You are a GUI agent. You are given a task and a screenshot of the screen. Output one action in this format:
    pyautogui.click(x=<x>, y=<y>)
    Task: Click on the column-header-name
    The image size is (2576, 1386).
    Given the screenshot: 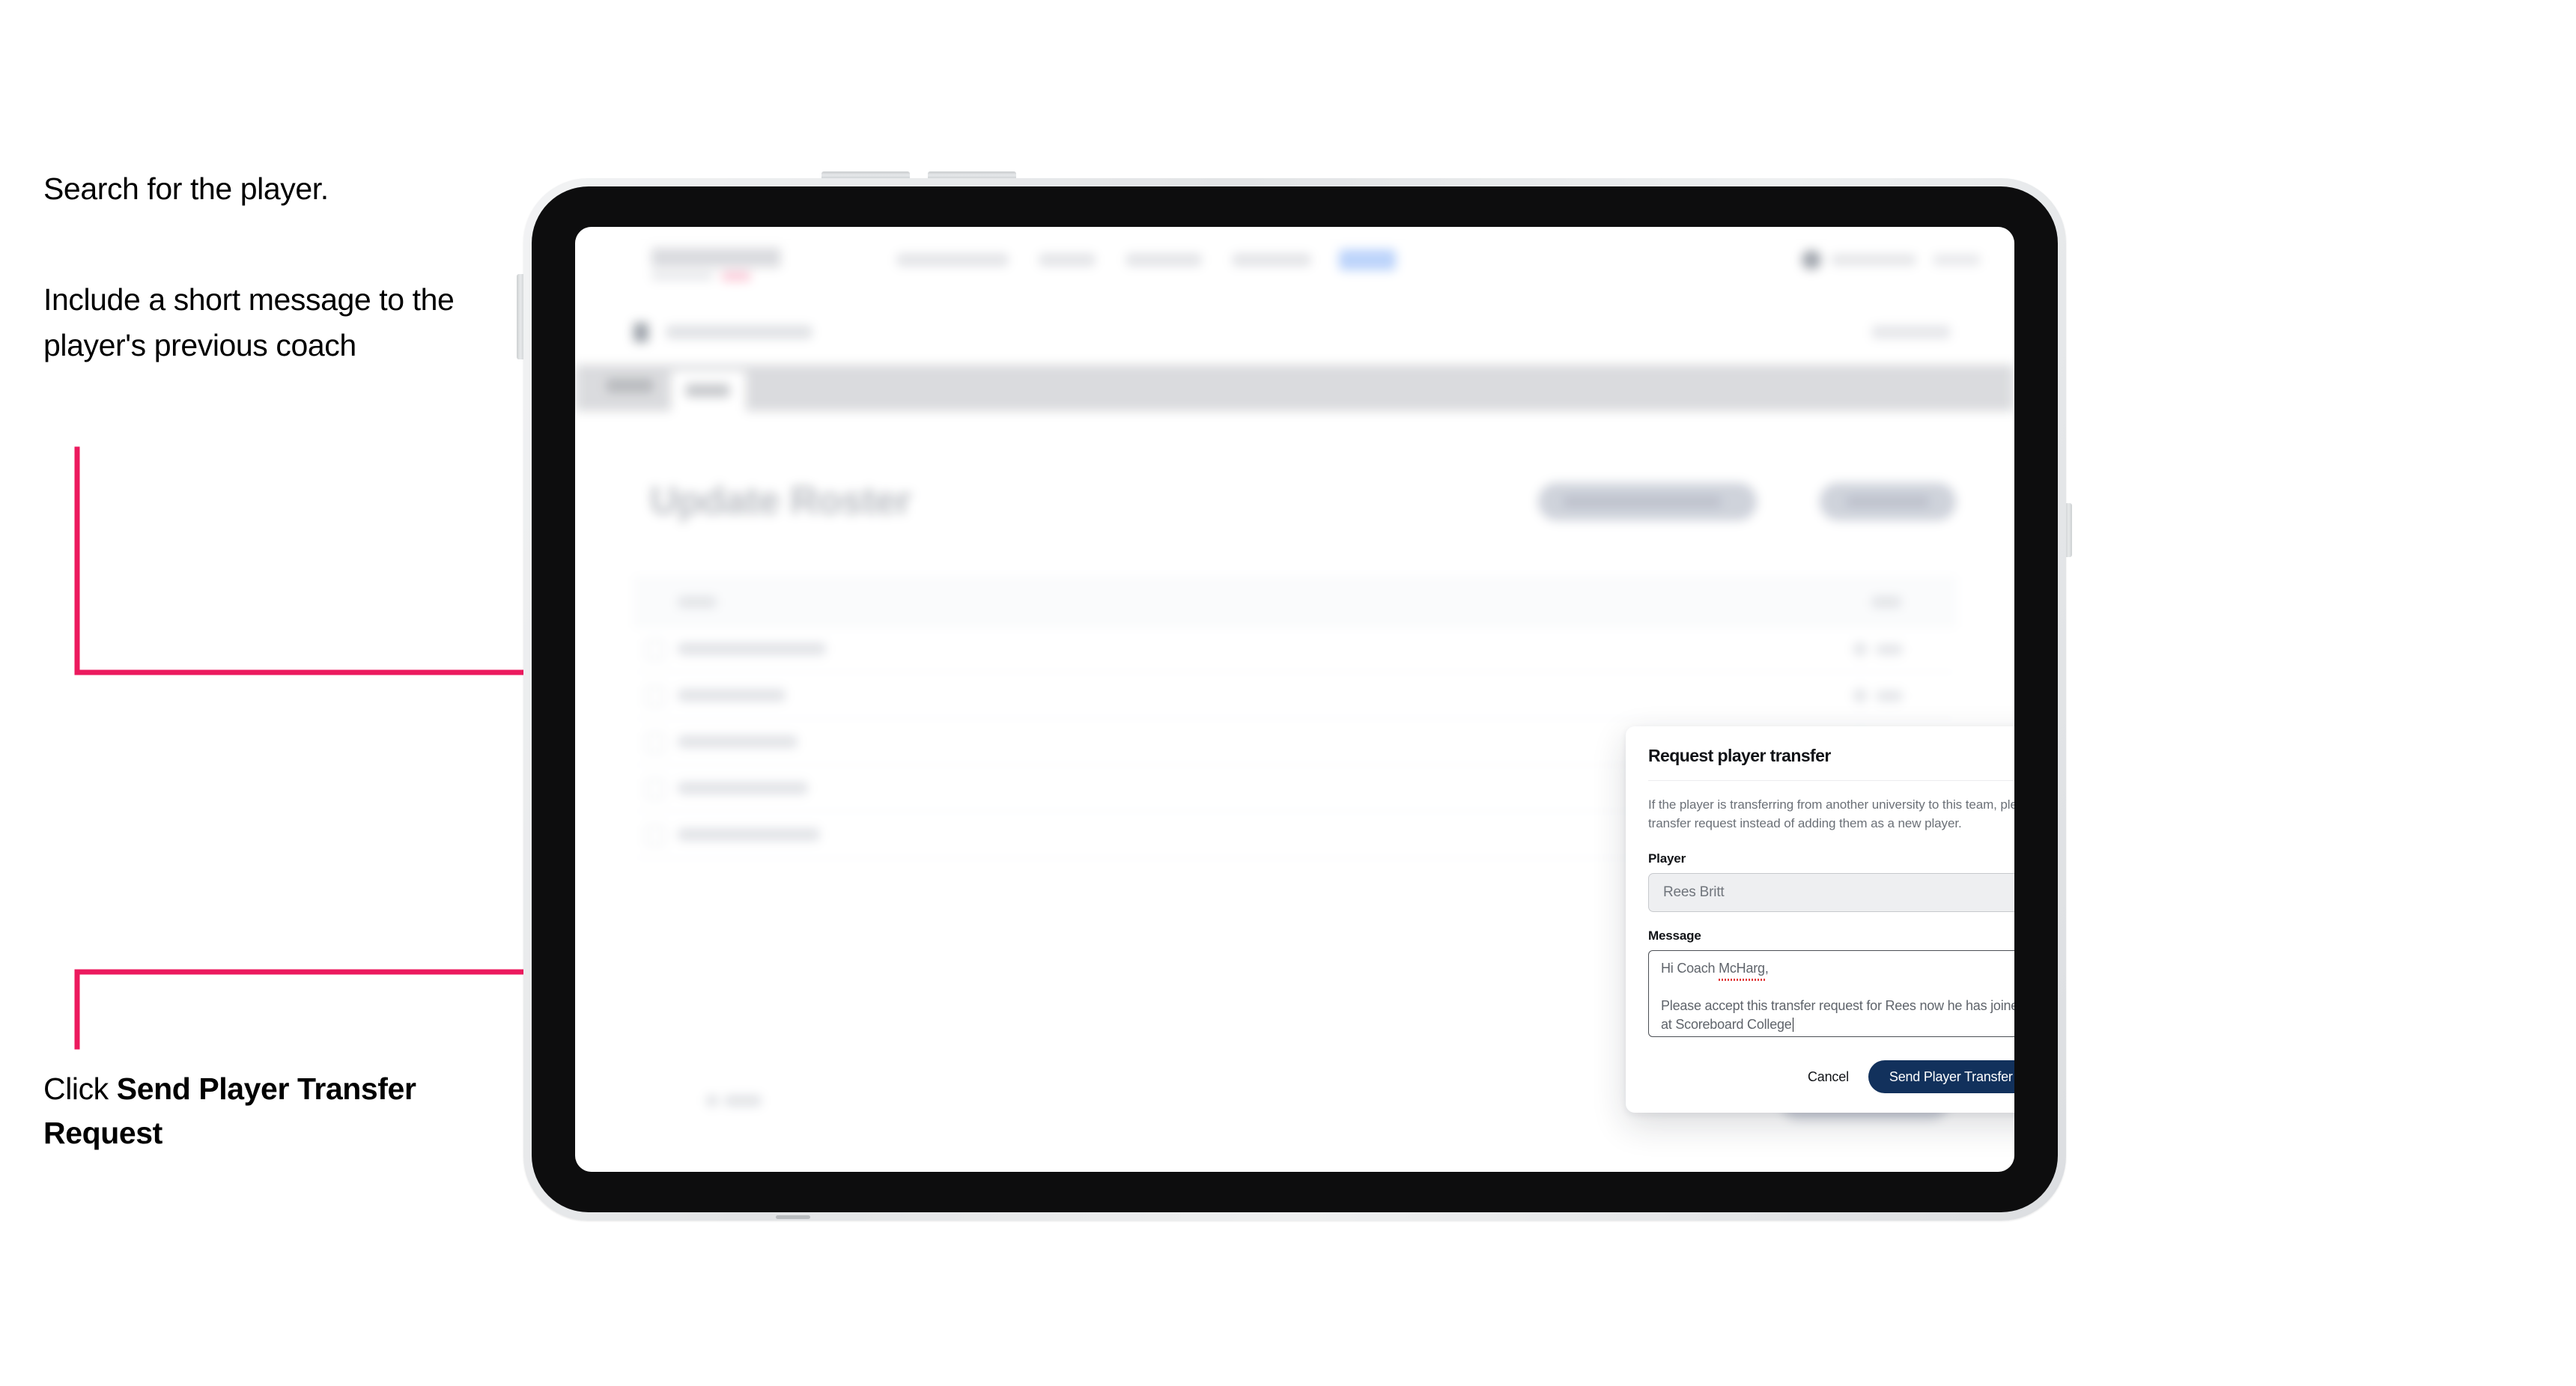 What is the action you would take?
    pyautogui.click(x=697, y=602)
    